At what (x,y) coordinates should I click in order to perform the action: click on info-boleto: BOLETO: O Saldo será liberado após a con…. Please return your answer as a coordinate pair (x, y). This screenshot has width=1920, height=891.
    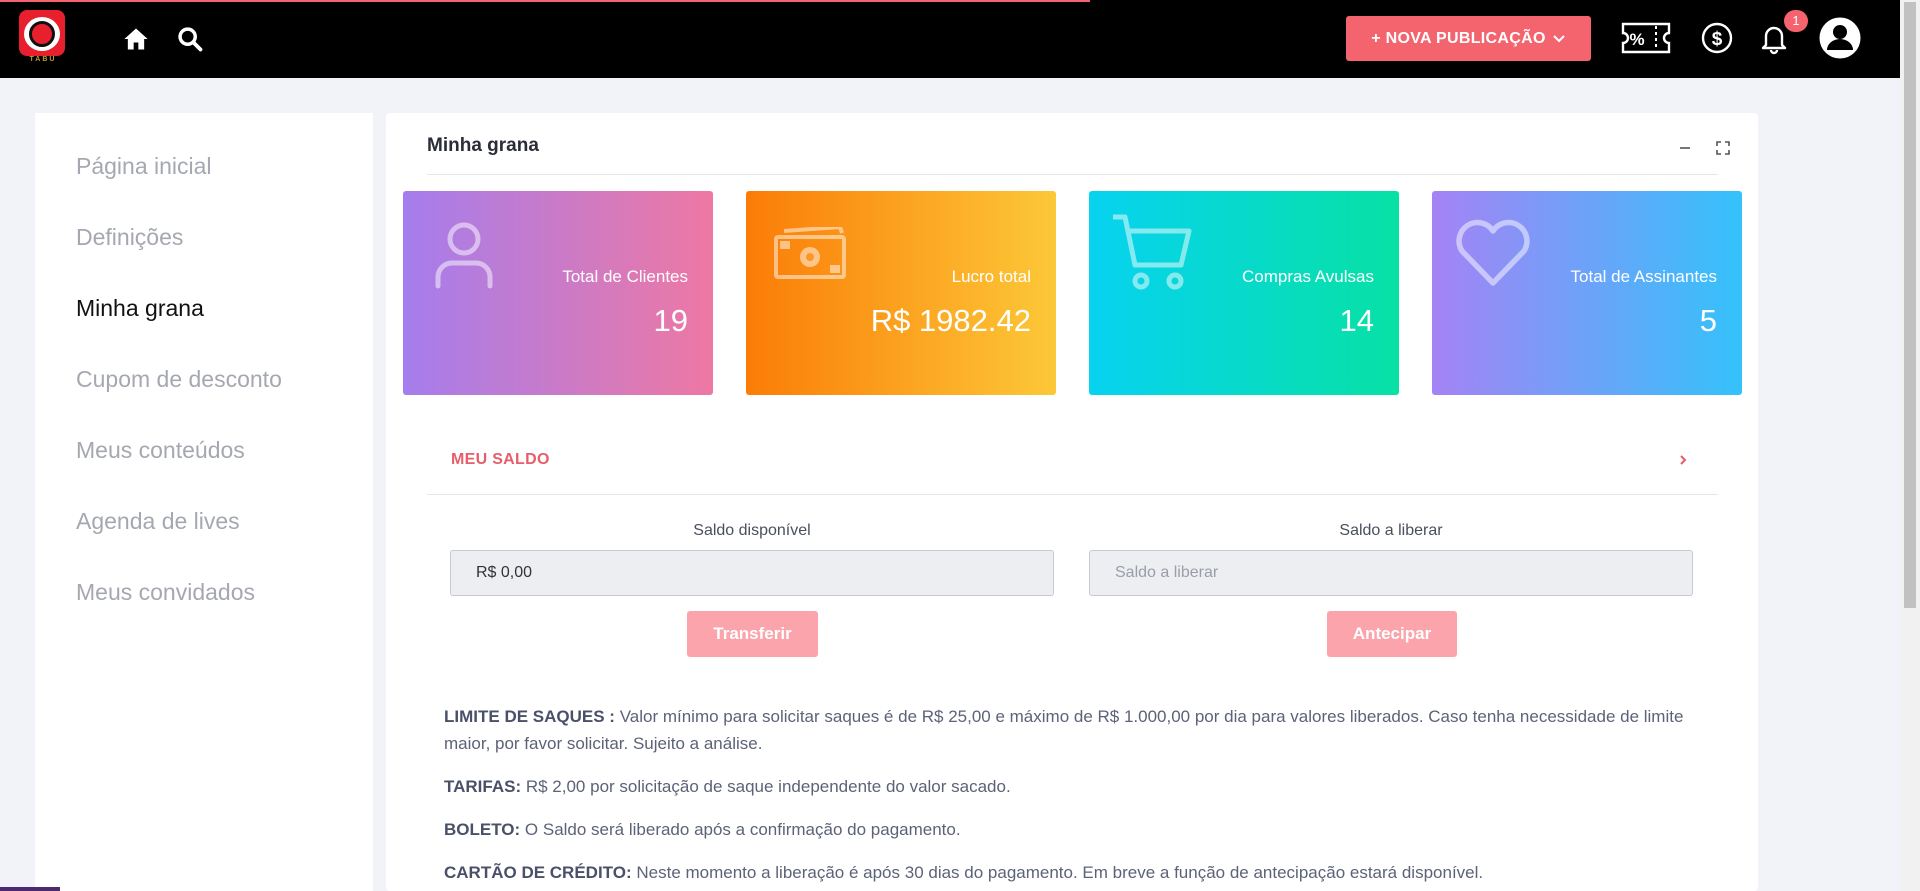
    Looking at the image, I should click on (1075, 829).